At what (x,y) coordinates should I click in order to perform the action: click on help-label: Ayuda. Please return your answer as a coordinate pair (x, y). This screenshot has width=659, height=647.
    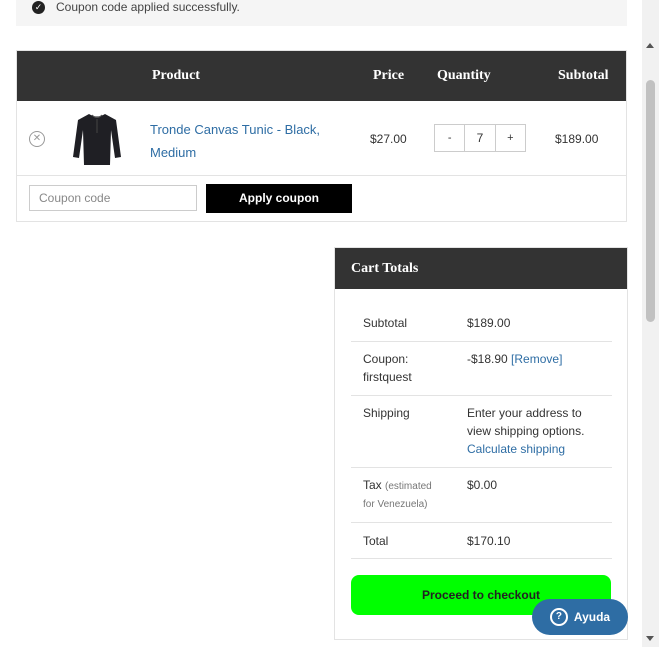
    Looking at the image, I should click on (592, 617).